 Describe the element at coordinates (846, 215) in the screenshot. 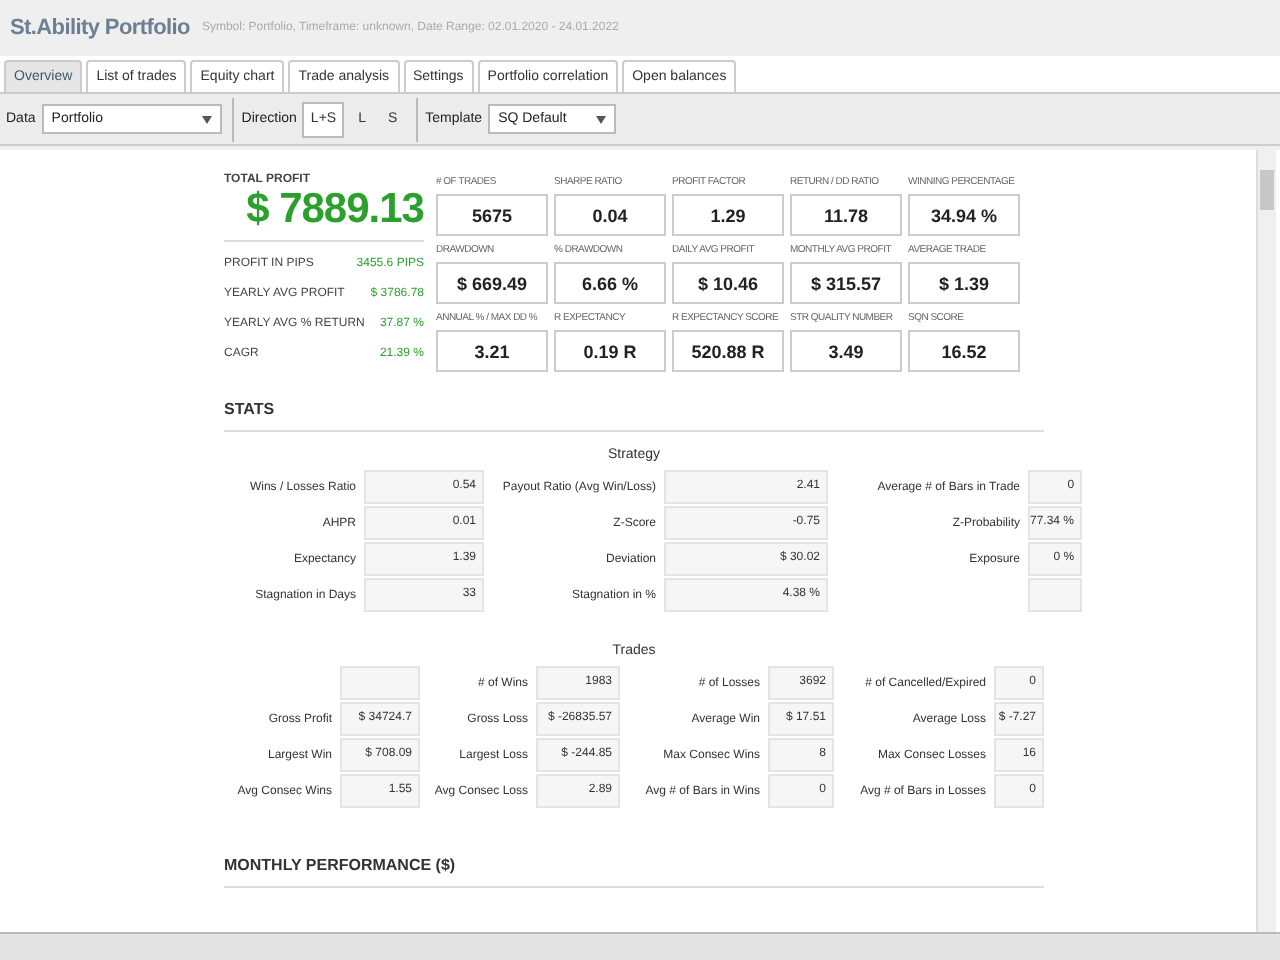

I see `metric-value: 11.78` at that location.